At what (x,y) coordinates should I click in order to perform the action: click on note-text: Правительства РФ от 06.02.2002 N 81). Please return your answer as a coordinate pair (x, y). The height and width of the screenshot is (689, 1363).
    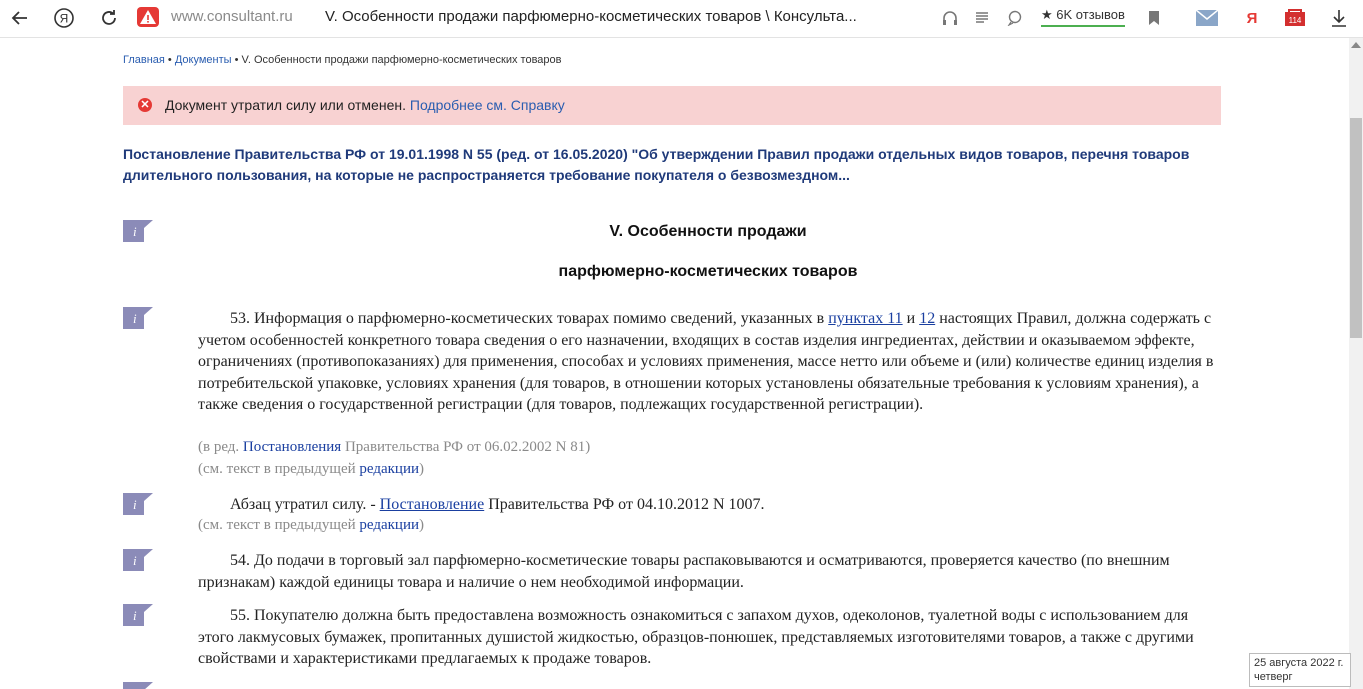
    Looking at the image, I should click on (466, 447).